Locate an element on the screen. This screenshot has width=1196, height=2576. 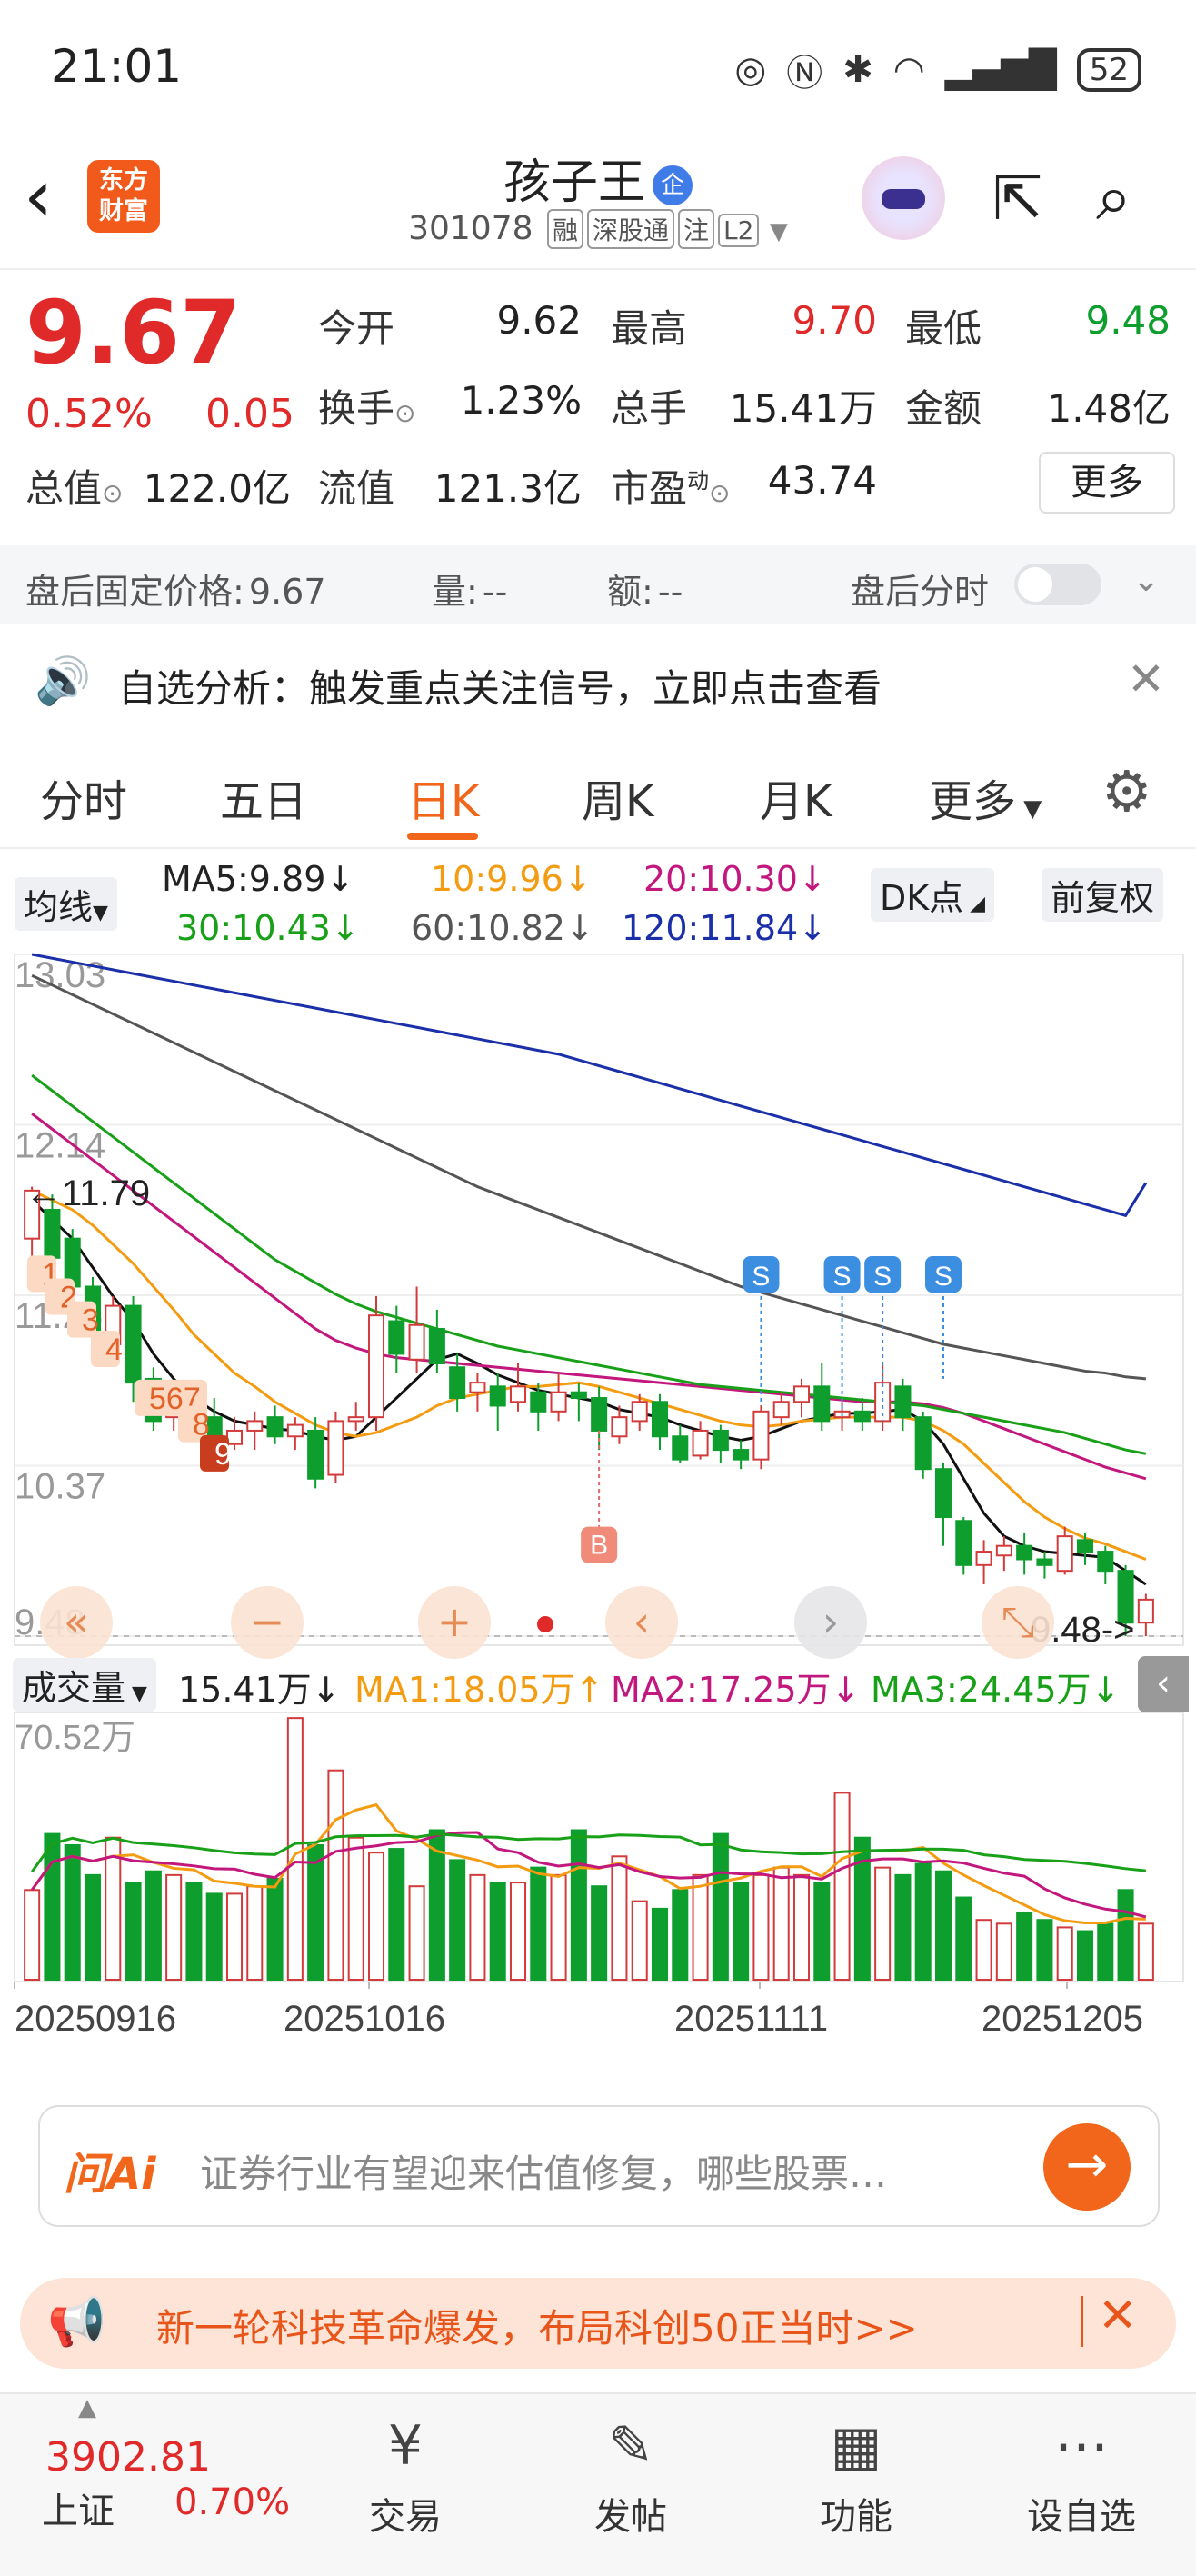
alert-text: 自选分析：触发重点关注信号，立即点击查看 is located at coordinates (500, 686).